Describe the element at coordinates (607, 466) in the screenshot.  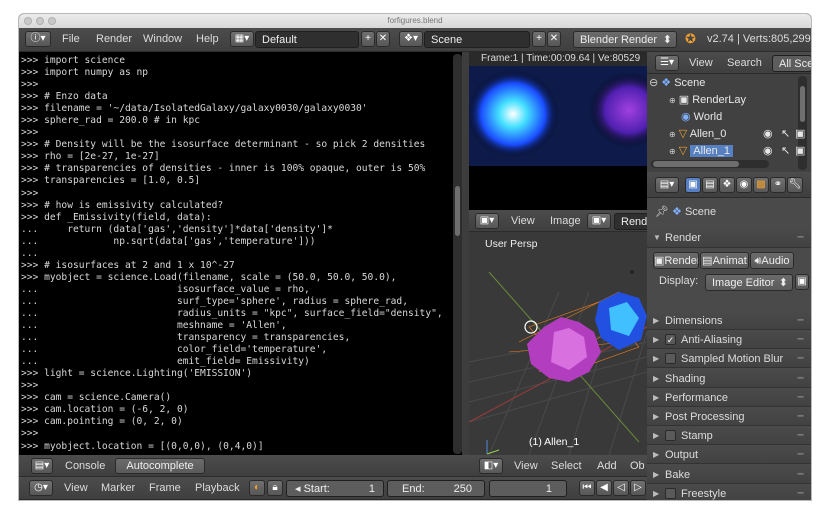
I see `viewport-menu-add: Add` at that location.